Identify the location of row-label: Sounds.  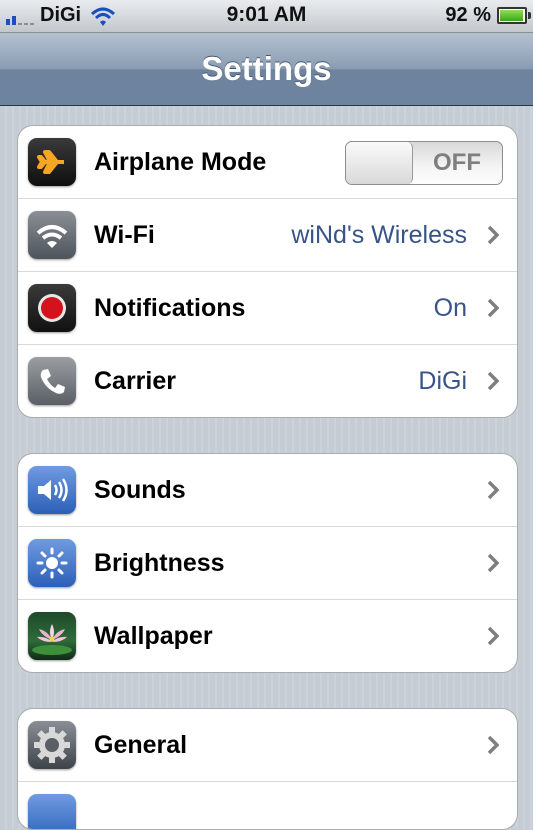
(140, 490).